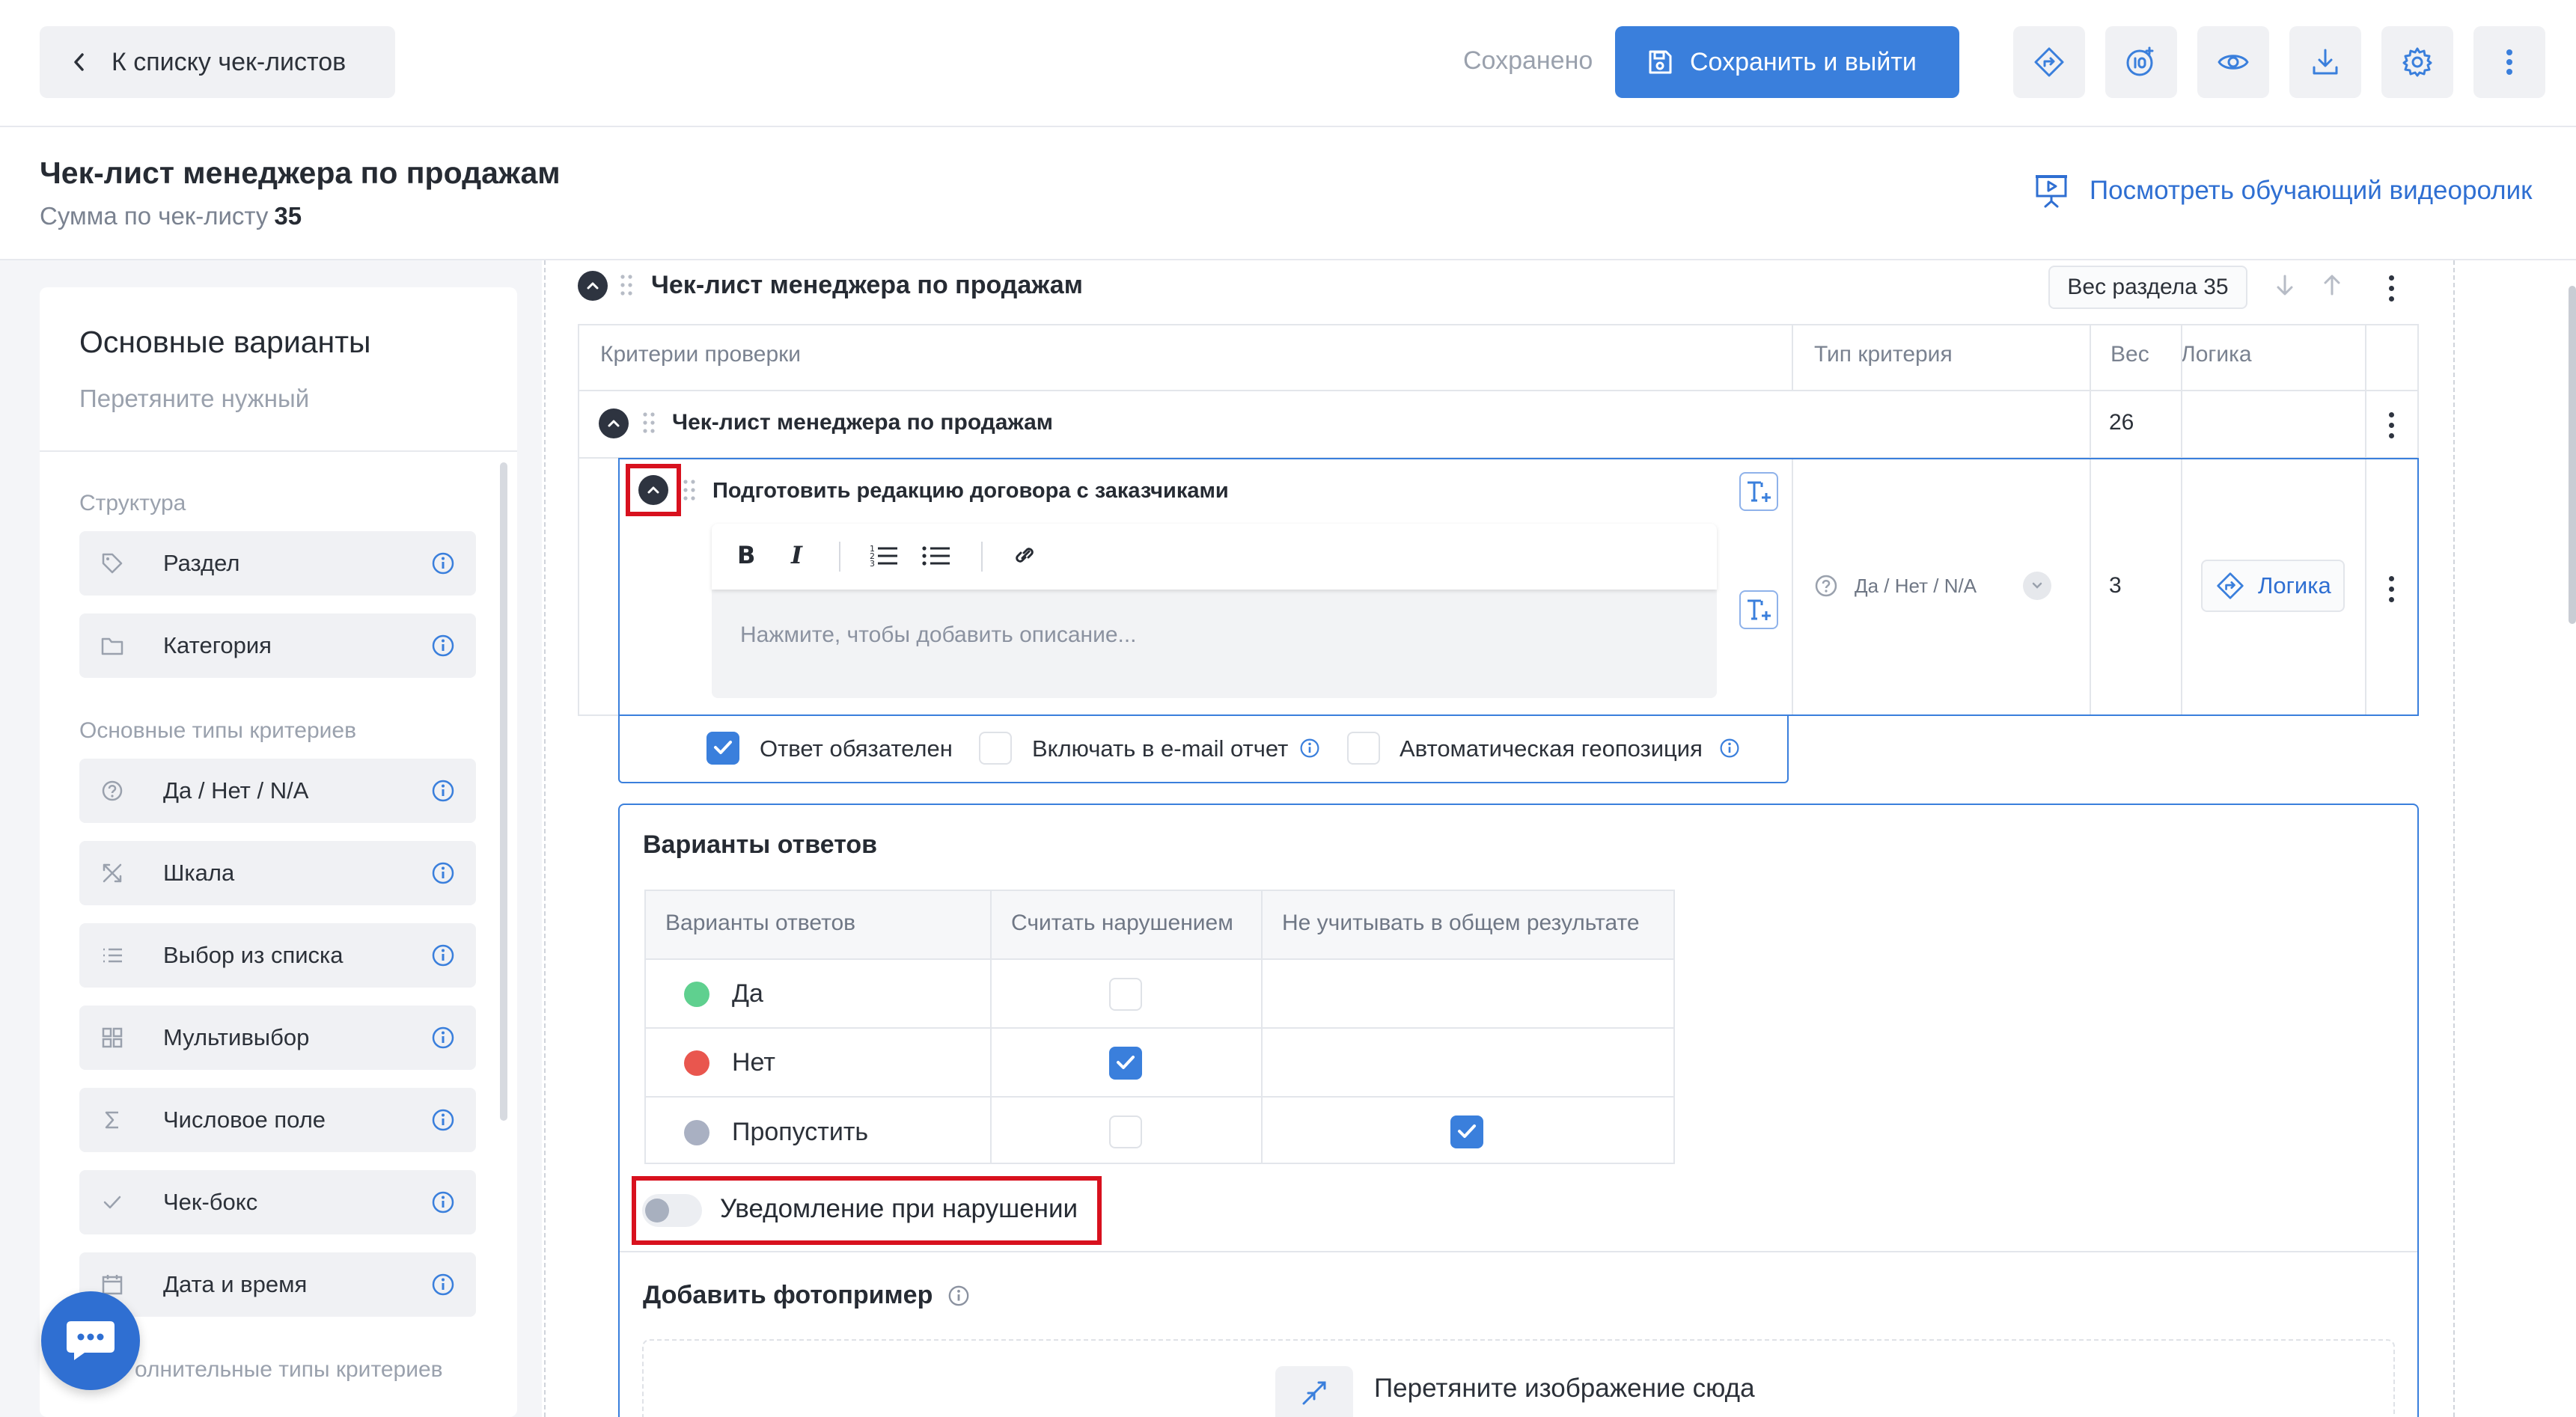  I want to click on dropzone-text: Перетяните изображение сюда, so click(1564, 1388).